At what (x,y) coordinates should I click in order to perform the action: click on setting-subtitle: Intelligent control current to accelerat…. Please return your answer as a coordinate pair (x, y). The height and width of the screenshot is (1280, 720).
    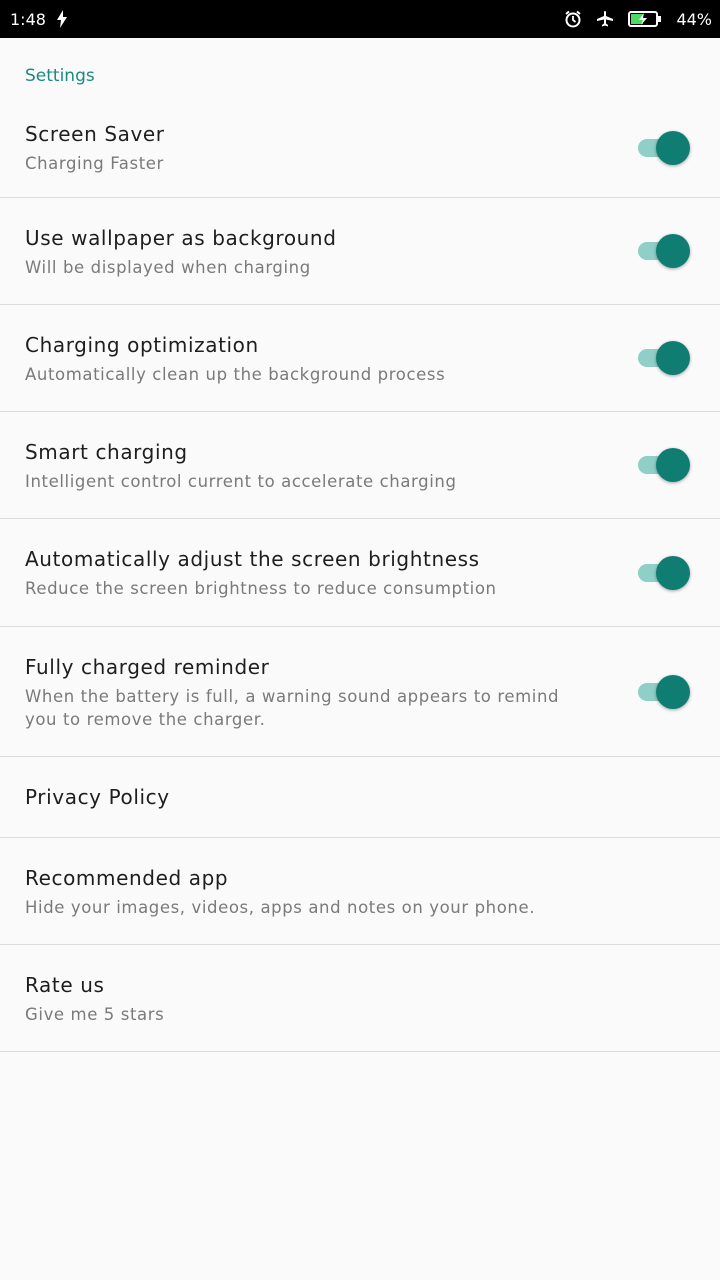
    Looking at the image, I should click on (241, 481).